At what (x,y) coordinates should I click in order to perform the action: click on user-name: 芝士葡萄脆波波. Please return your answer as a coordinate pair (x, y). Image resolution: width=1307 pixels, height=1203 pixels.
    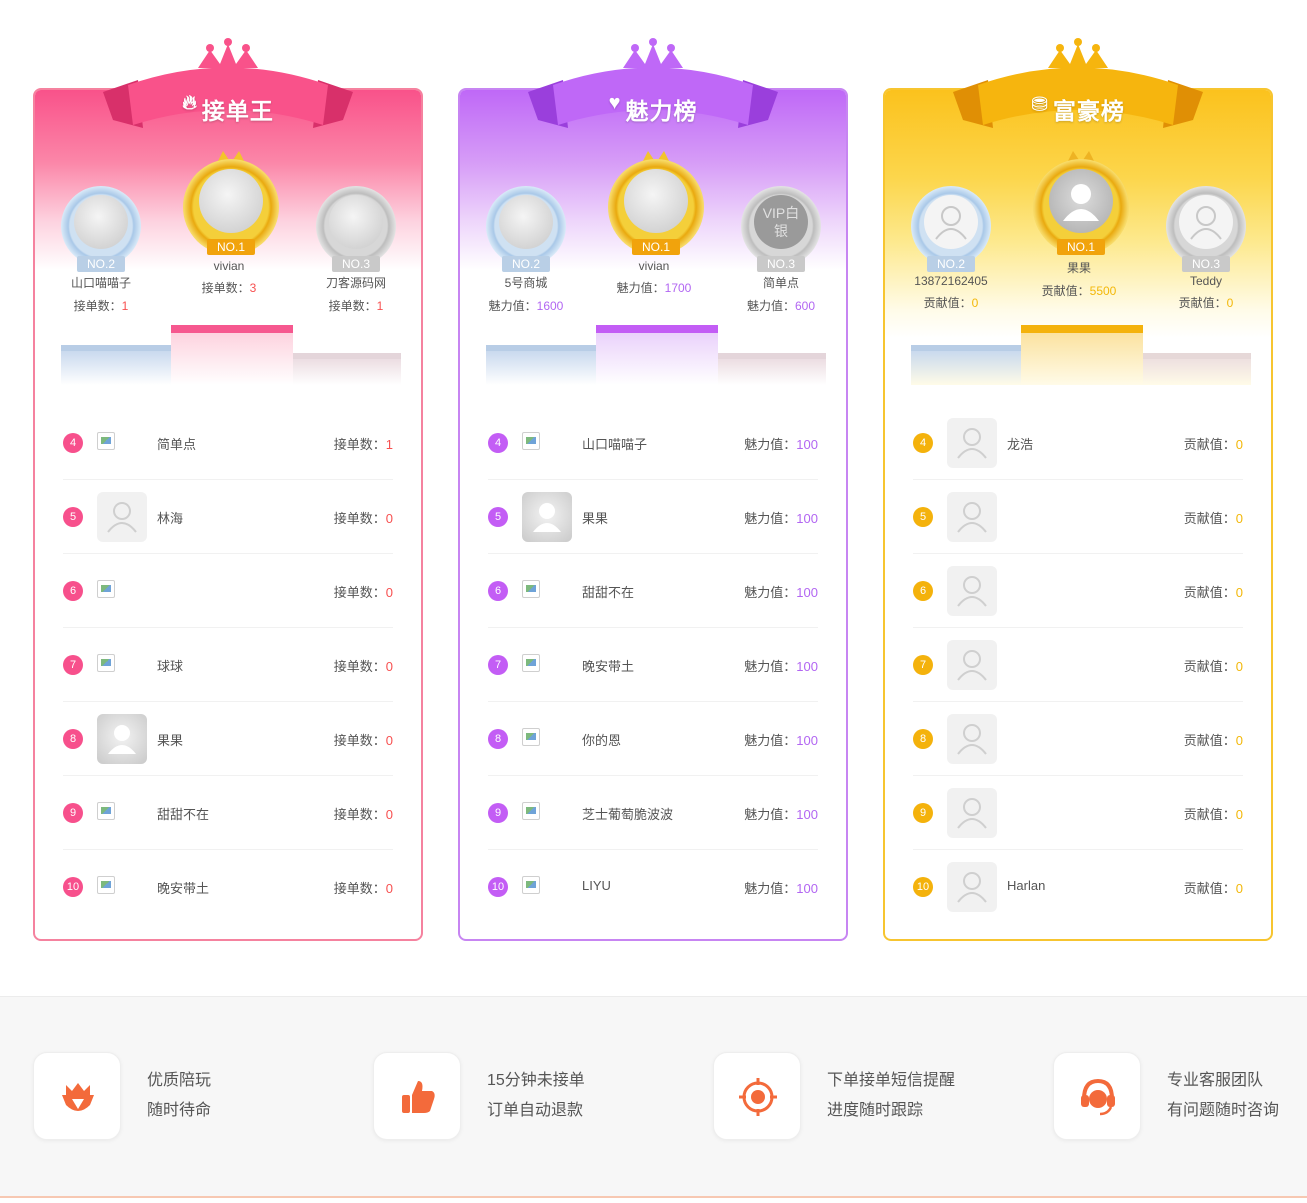
    Looking at the image, I should click on (627, 813).